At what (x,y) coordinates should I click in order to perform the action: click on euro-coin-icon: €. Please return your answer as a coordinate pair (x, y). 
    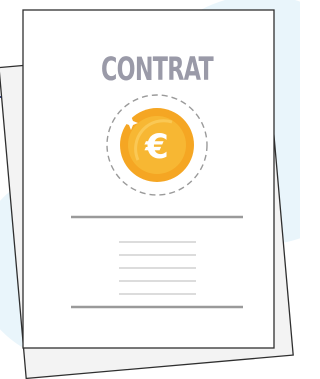
    Looking at the image, I should click on (157, 145).